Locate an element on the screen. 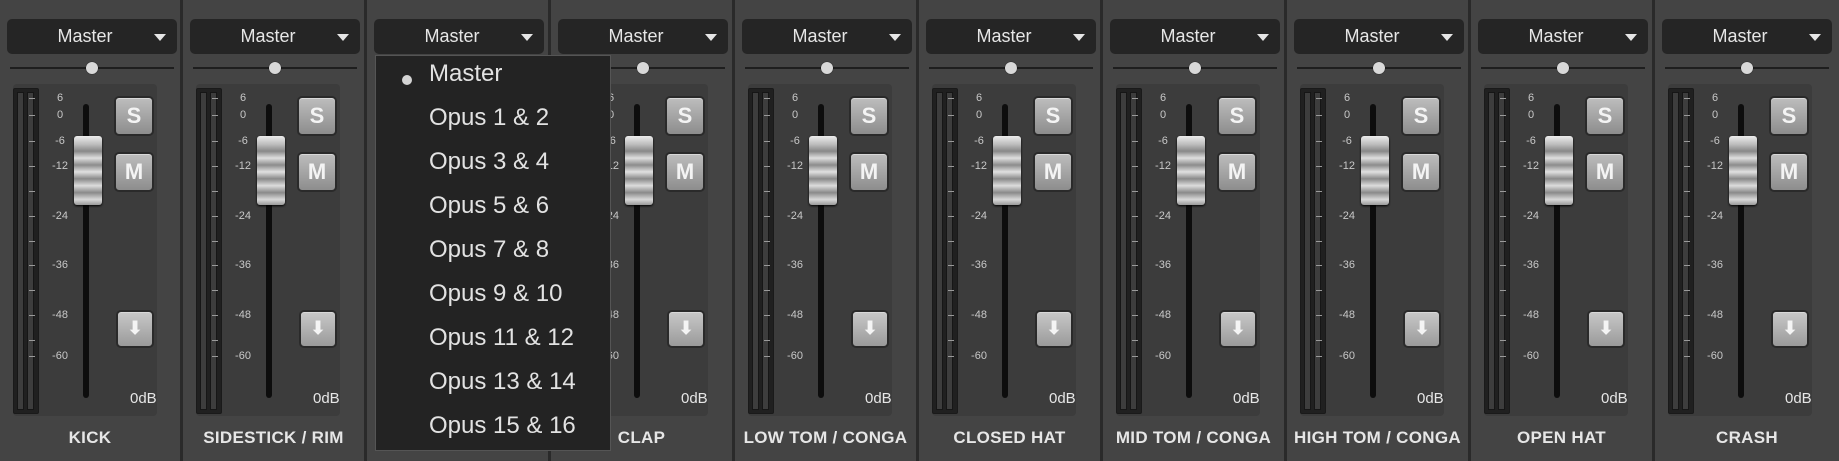  route-option: Opus 7 & 8 is located at coordinates (489, 250).